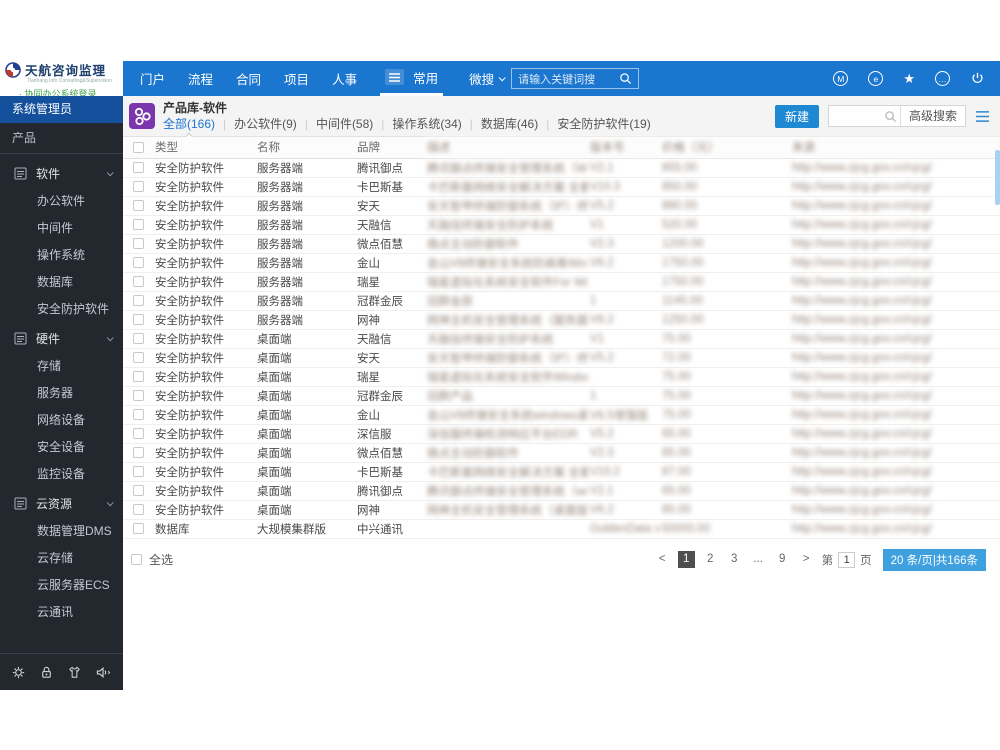 Image resolution: width=1000 pixels, height=750 pixels. I want to click on search-scope-dropdown: 微搜, so click(487, 78).